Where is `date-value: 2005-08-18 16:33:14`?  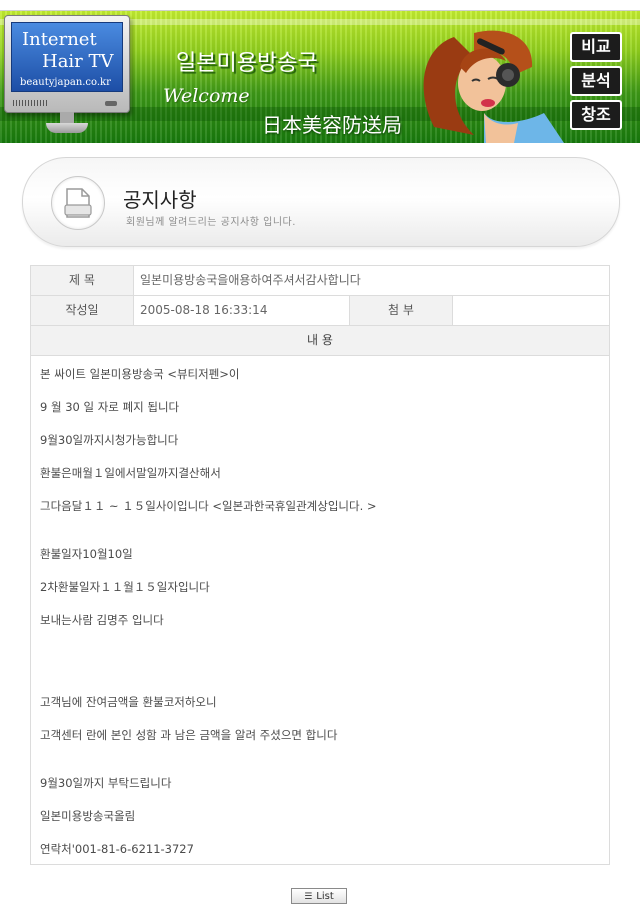
date-value: 2005-08-18 16:33:14 is located at coordinates (242, 310).